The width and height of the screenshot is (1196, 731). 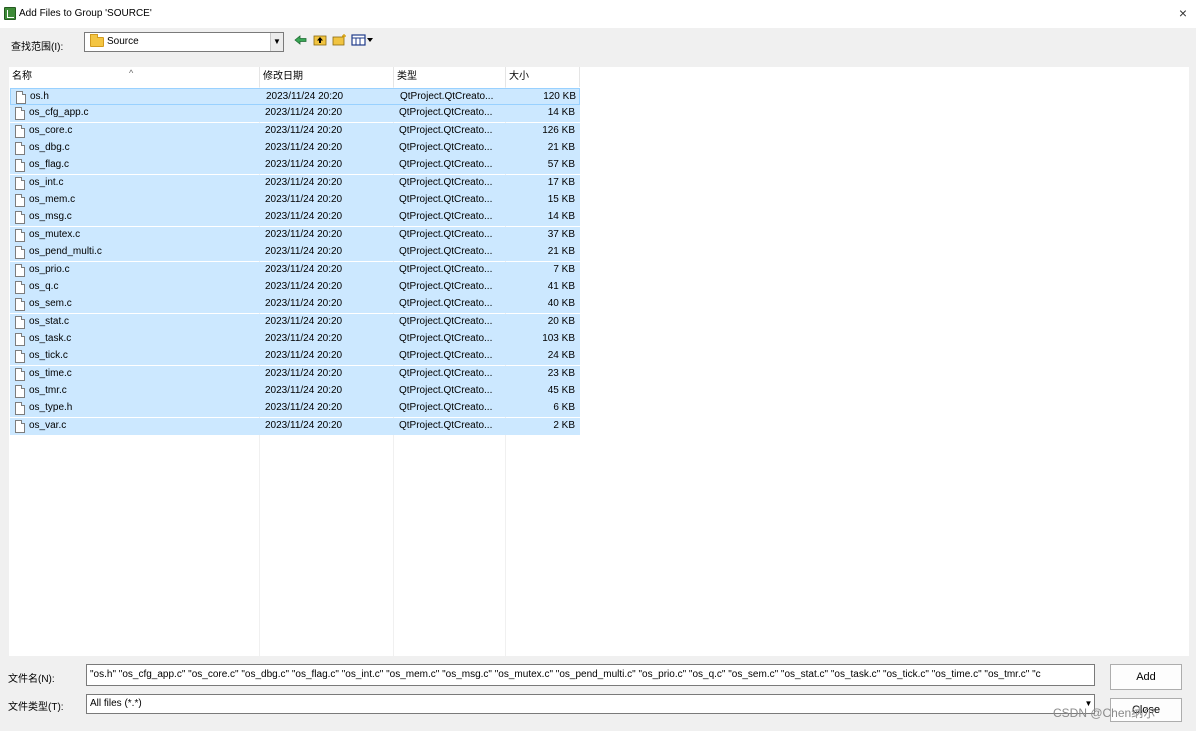 I want to click on file-size: 41 KB, so click(x=561, y=286).